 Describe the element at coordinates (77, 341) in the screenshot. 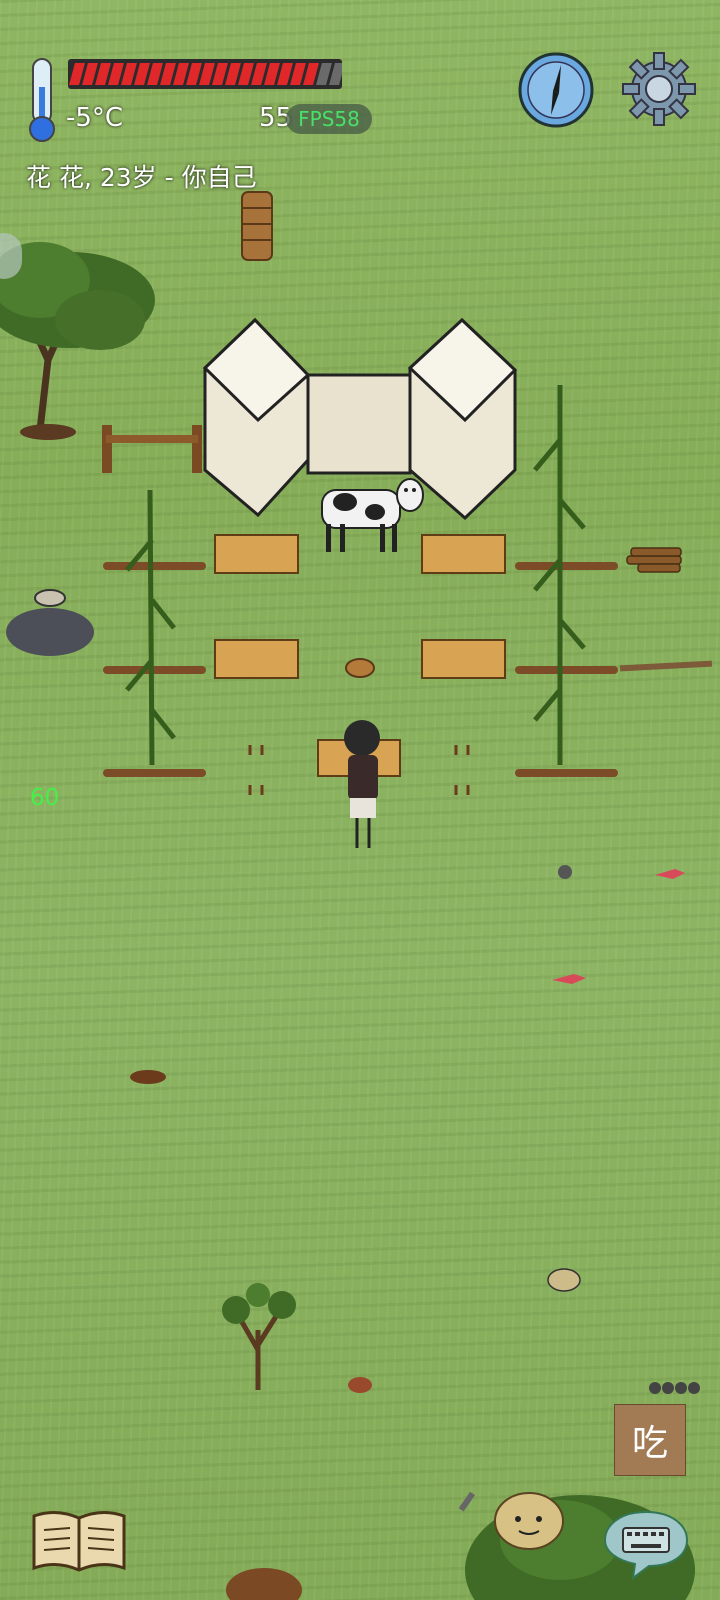

I see `tree` at that location.